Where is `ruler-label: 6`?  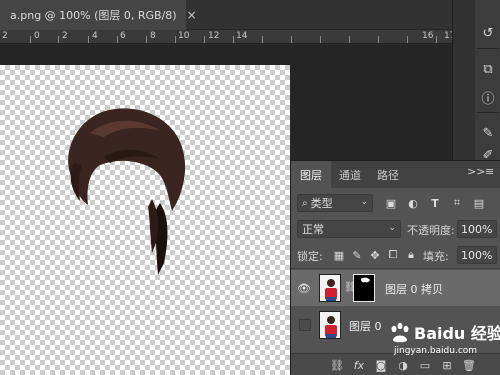 ruler-label: 6 is located at coordinates (123, 36).